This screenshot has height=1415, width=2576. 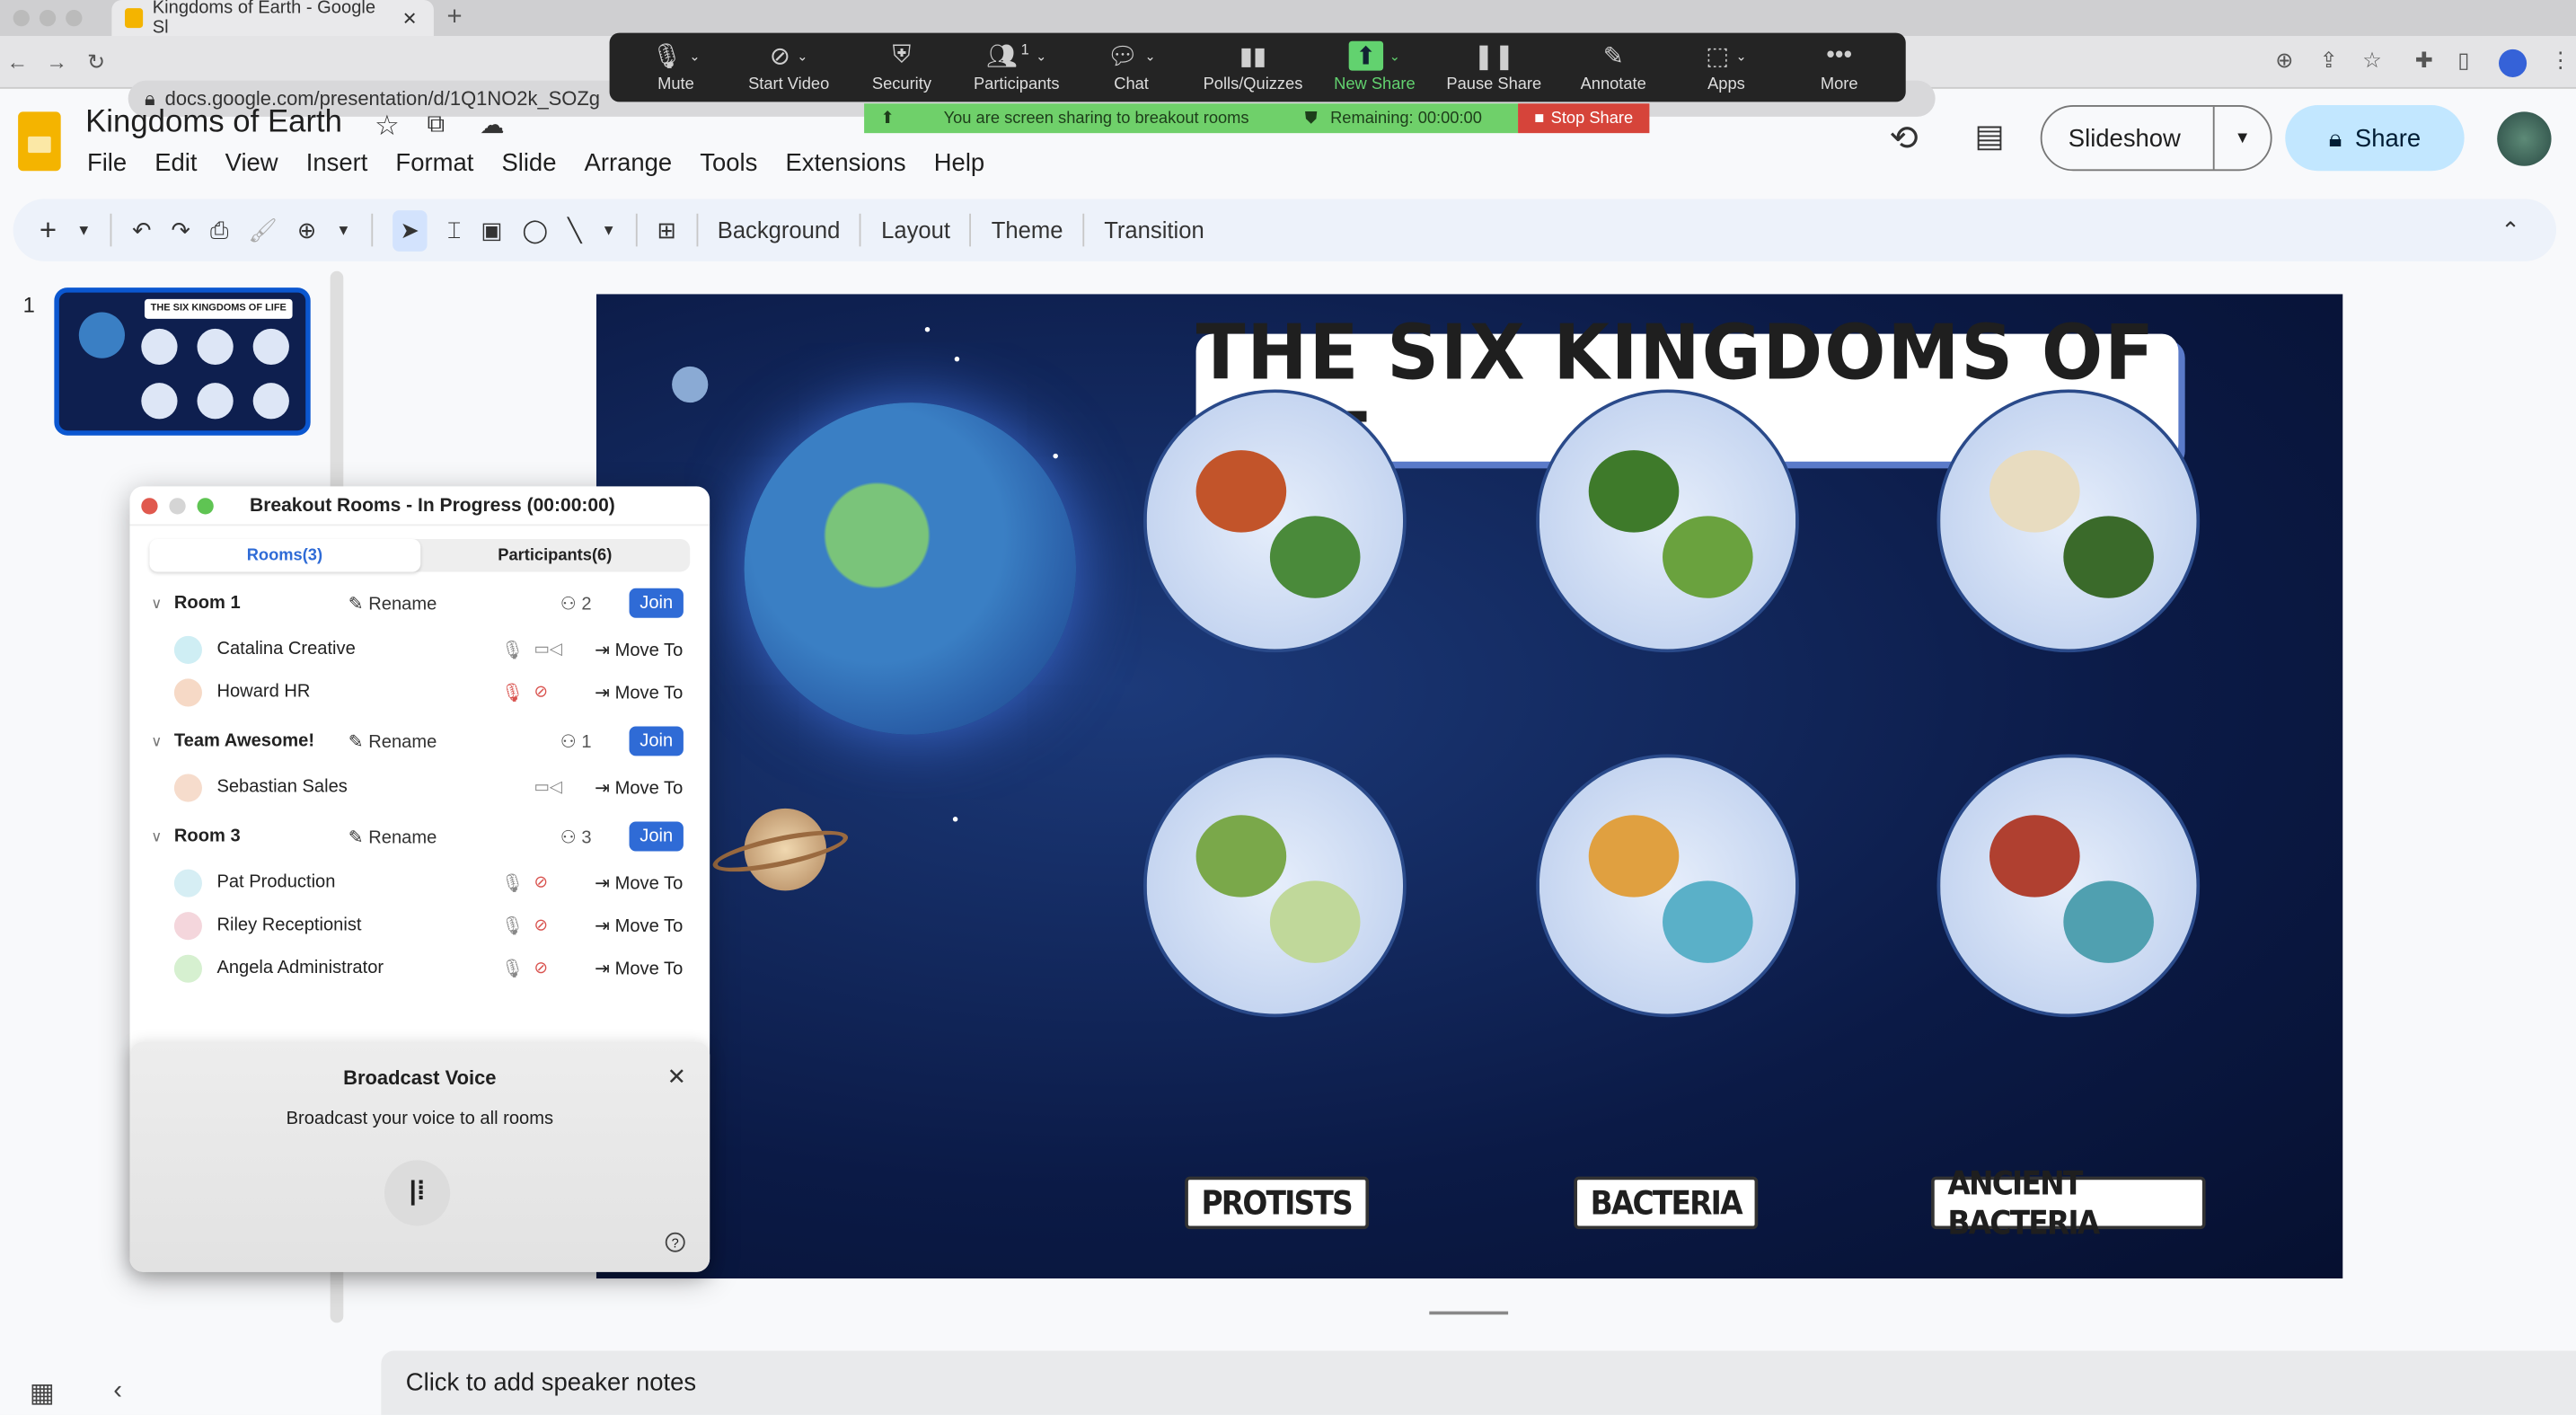 I want to click on menu-format: Format, so click(x=434, y=163).